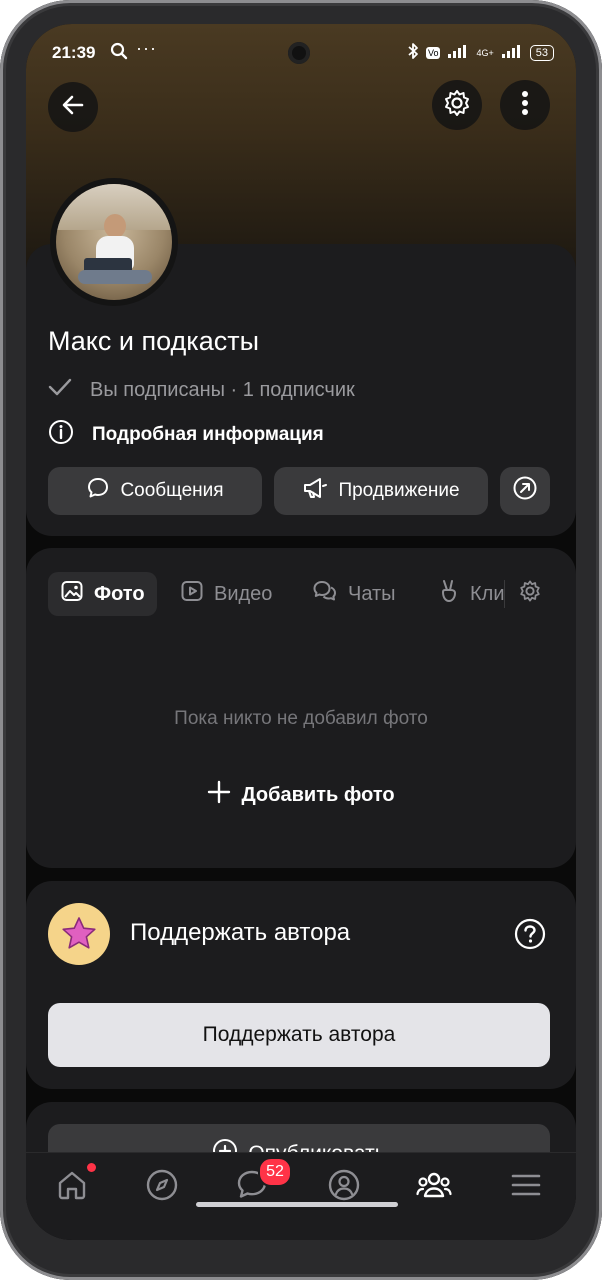 This screenshot has width=602, height=1280. I want to click on messages-badge: 52, so click(275, 1172).